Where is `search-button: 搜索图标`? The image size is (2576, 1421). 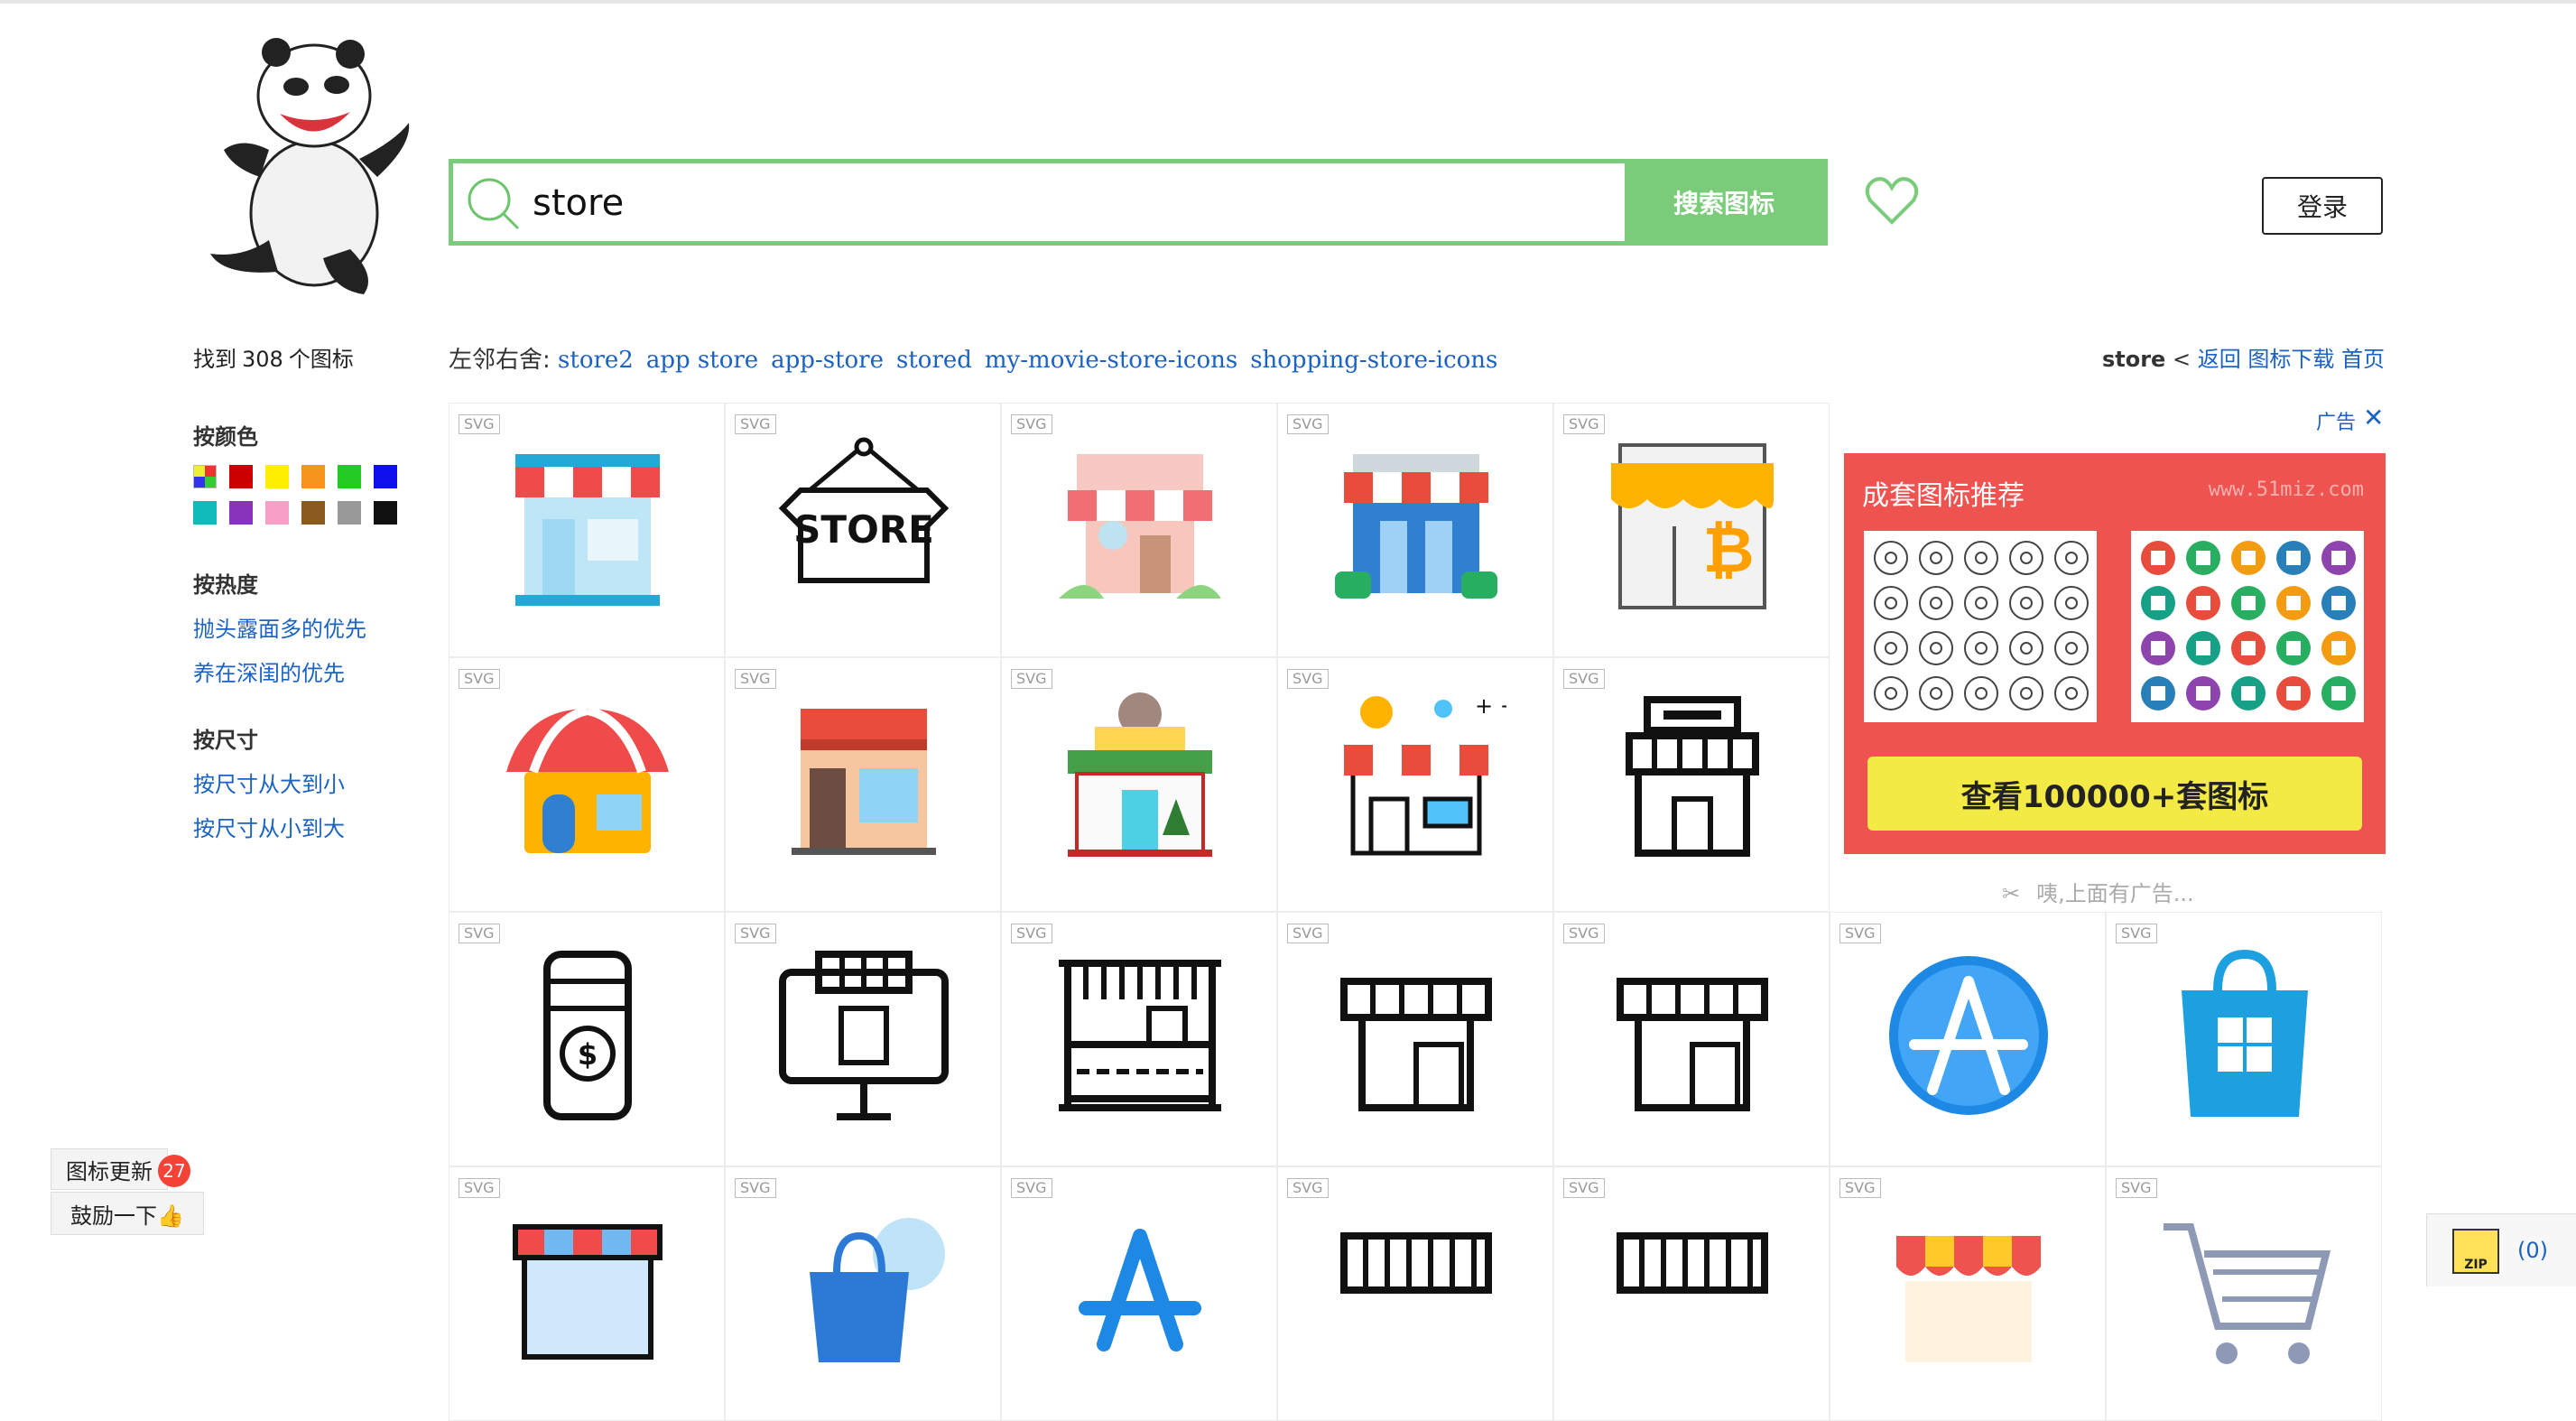
search-button: 搜索图标 is located at coordinates (1724, 202).